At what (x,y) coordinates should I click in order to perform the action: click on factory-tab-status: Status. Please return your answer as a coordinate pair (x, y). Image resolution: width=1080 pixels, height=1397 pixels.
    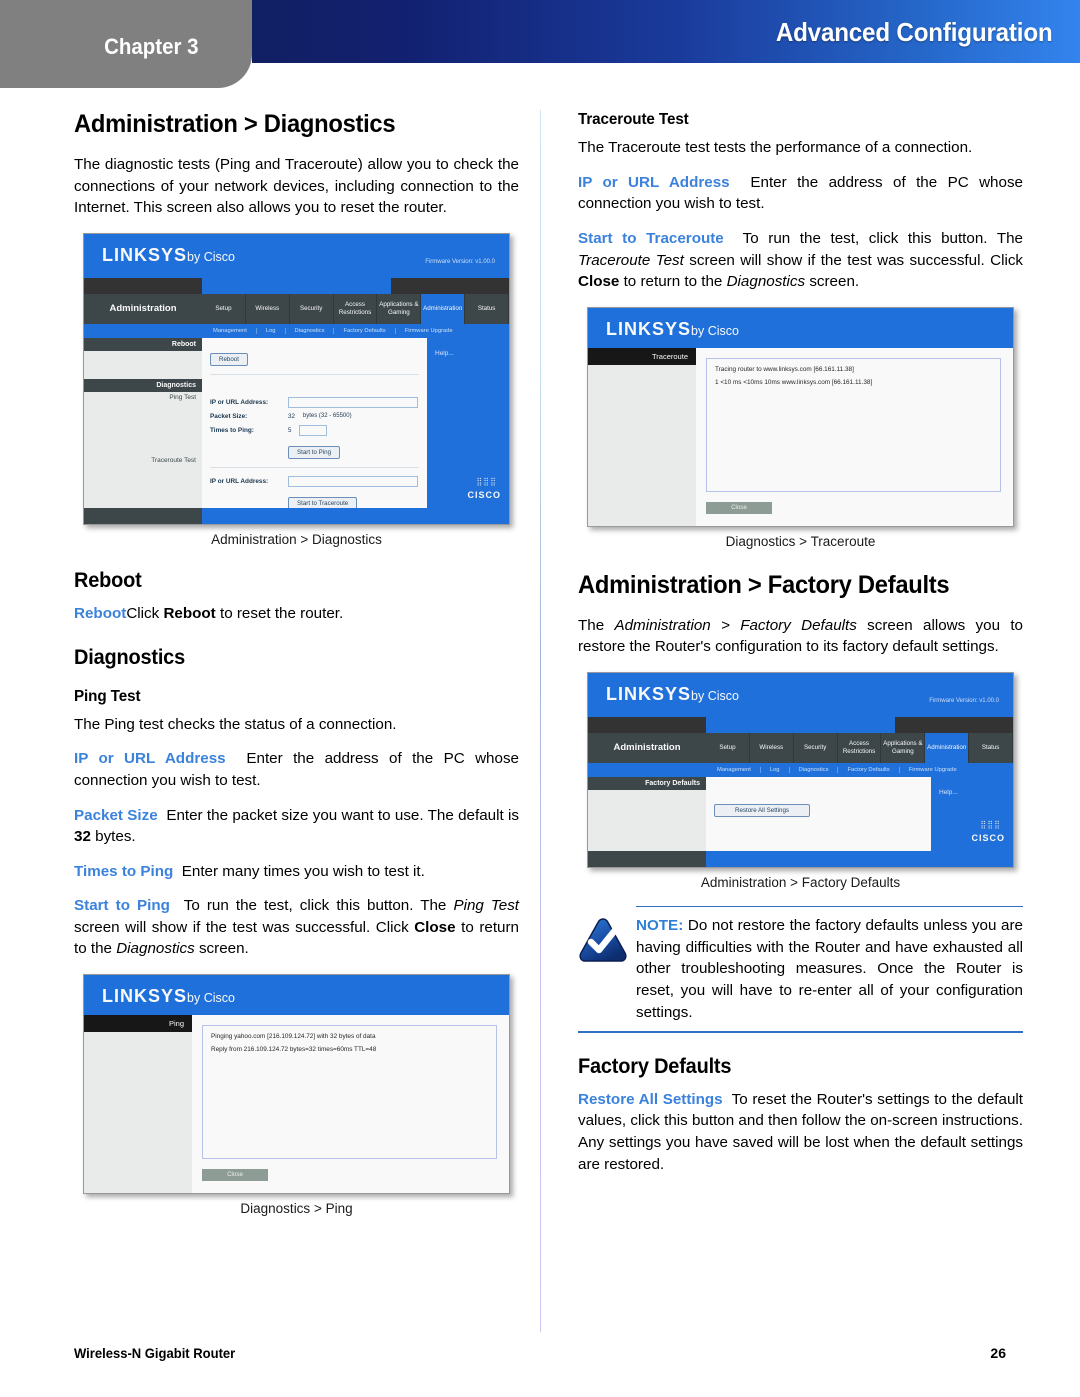
    Looking at the image, I should click on (991, 747).